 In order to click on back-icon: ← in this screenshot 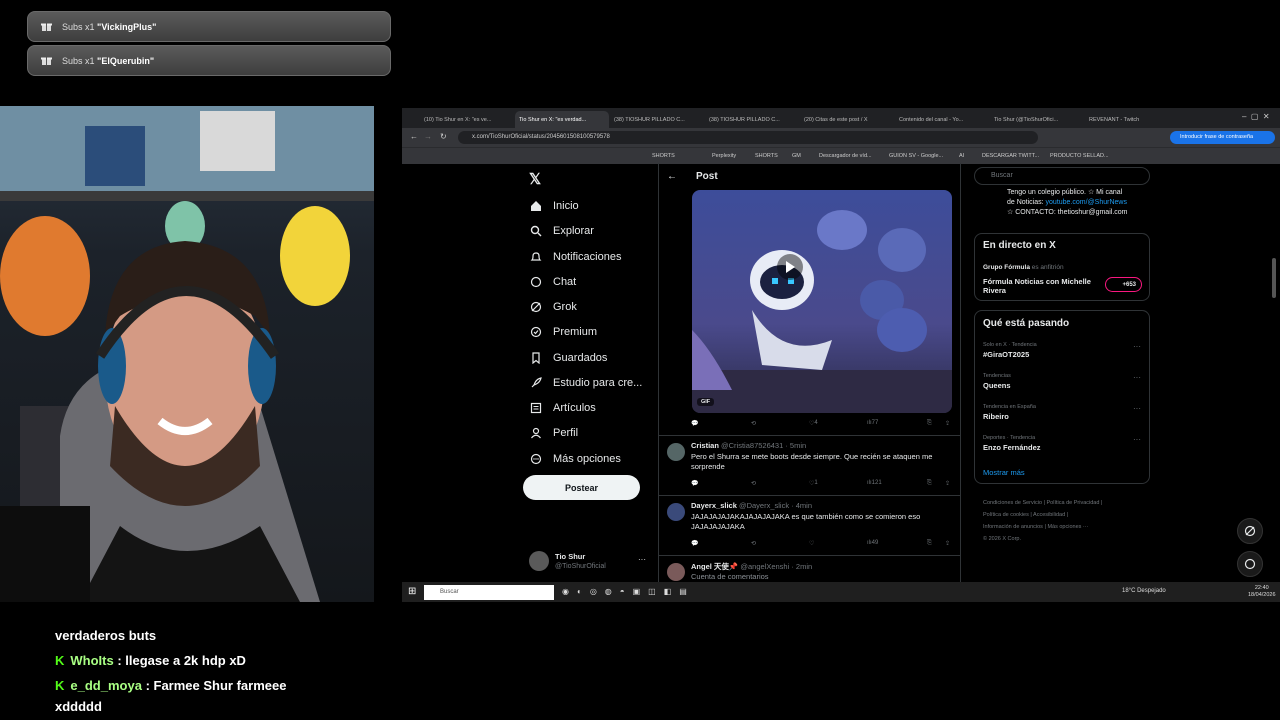, I will do `click(414, 136)`.